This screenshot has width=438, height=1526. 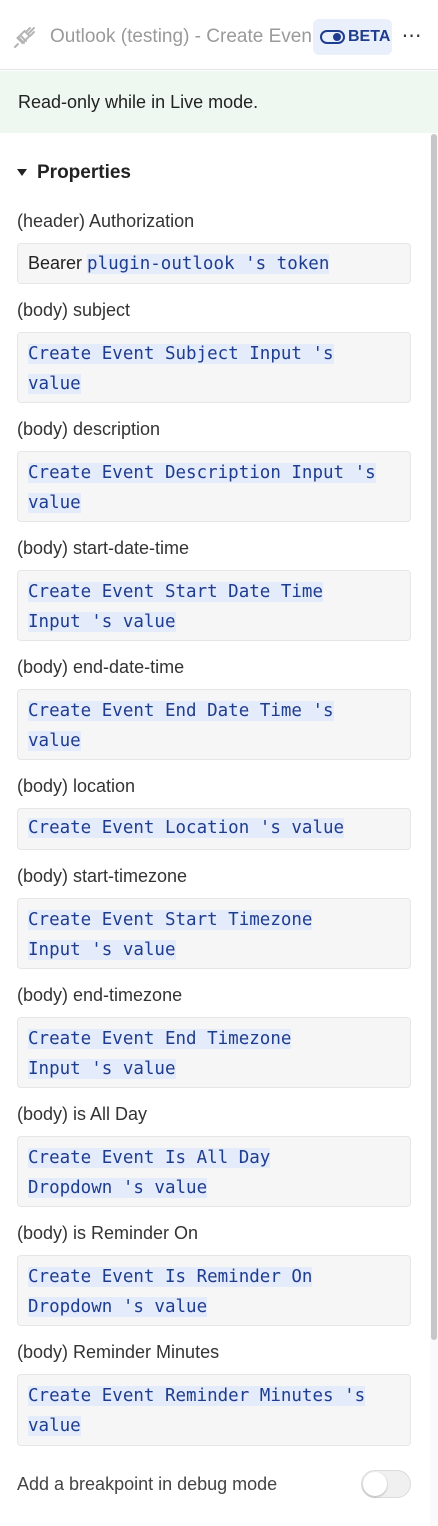 What do you see at coordinates (170, 1277) in the screenshot?
I see `value-token: Create Event Is Reminder On` at bounding box center [170, 1277].